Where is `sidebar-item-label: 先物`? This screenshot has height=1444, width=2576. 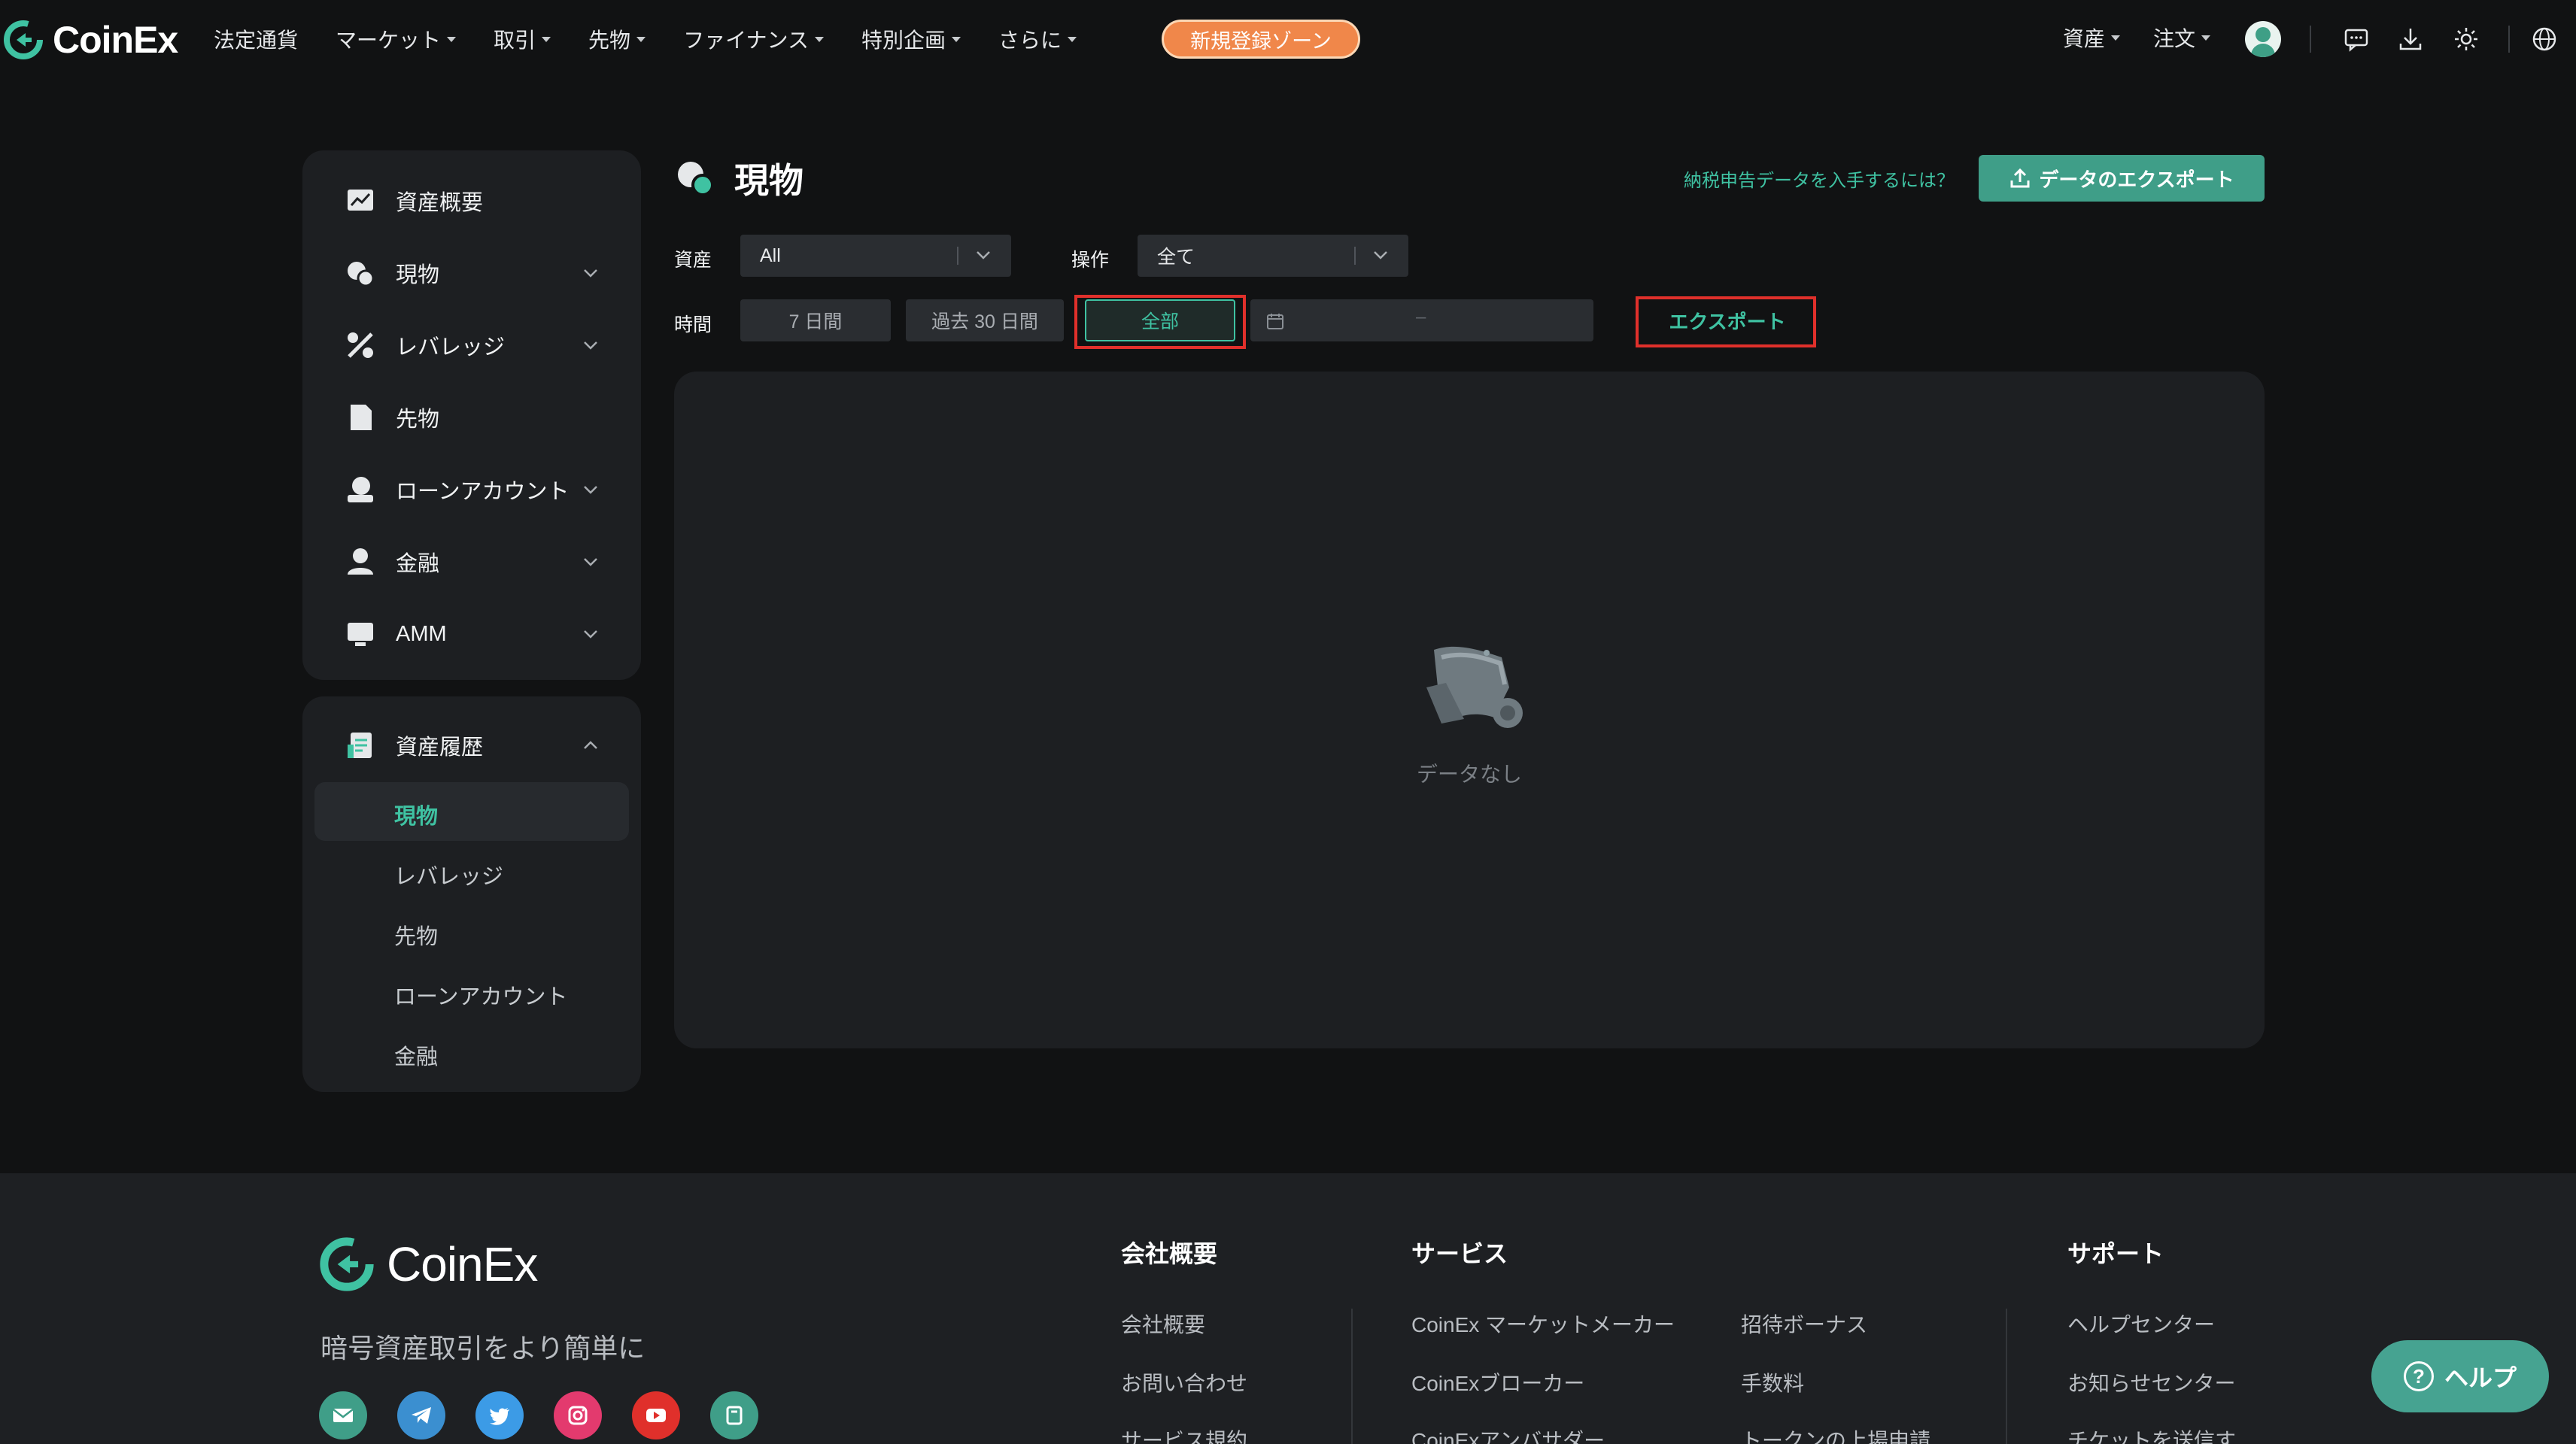 sidebar-item-label: 先物 is located at coordinates (418, 420).